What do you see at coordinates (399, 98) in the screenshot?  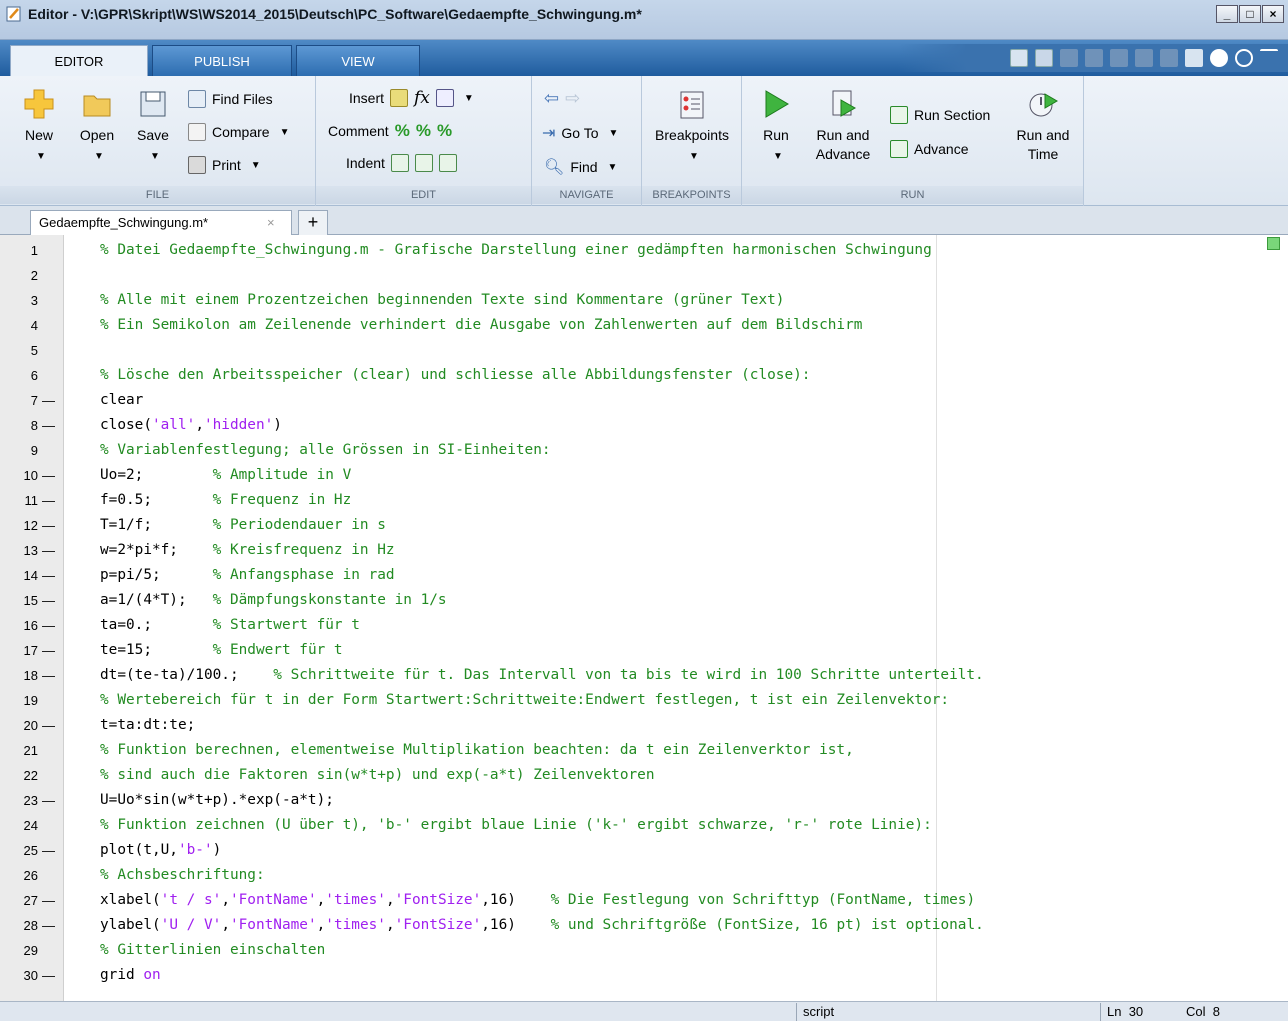 I see `insert-section-icon` at bounding box center [399, 98].